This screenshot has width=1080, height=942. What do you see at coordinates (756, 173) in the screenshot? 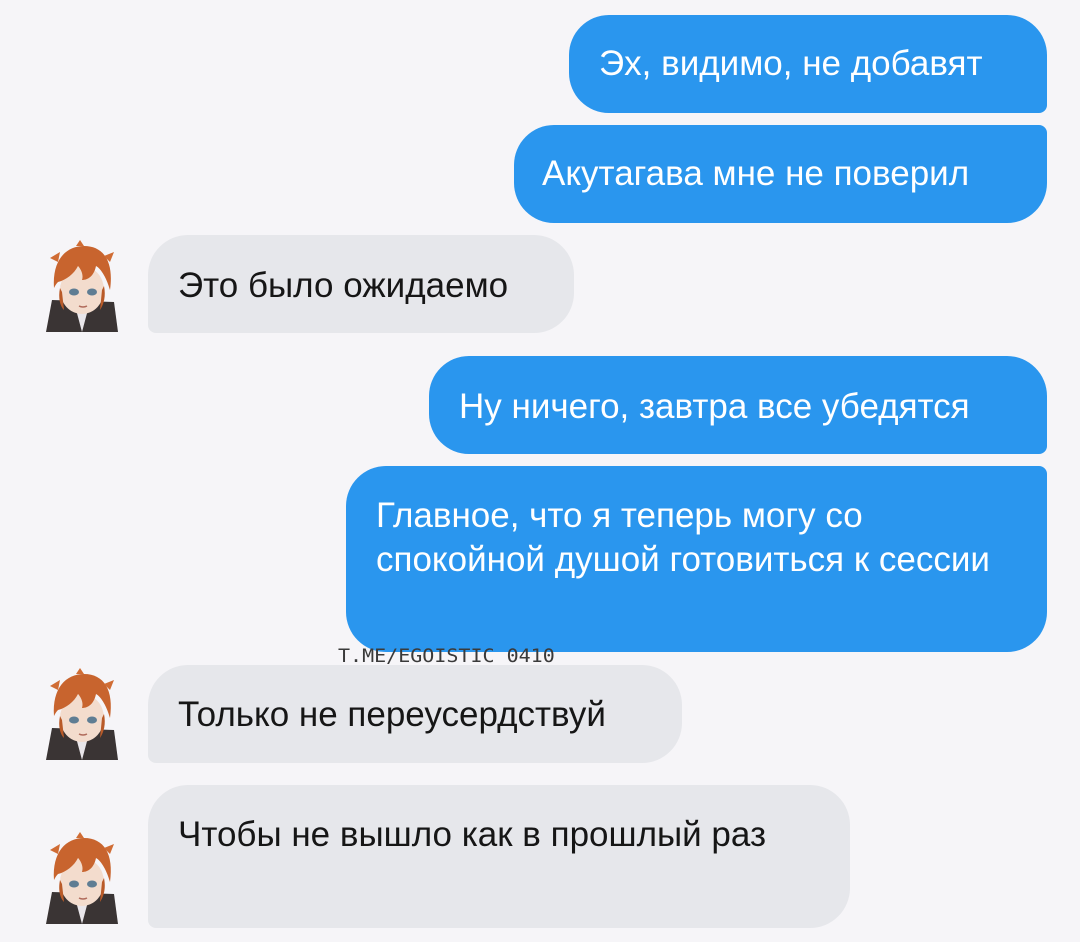
I see `message-text: Акутагава мне не поверил` at bounding box center [756, 173].